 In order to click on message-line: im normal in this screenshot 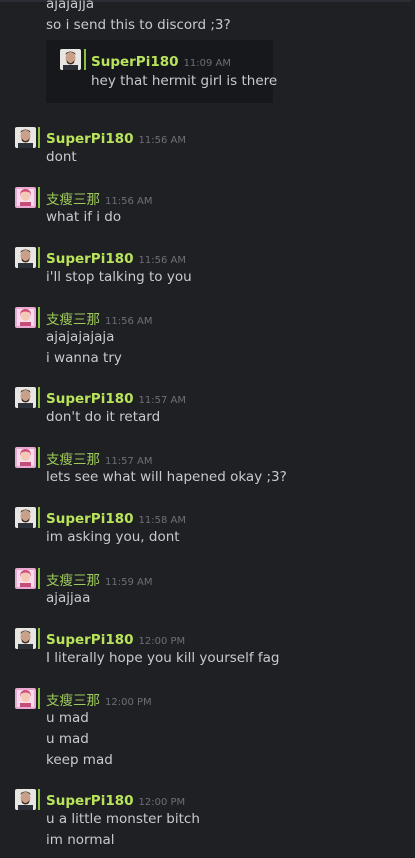, I will do `click(80, 840)`.